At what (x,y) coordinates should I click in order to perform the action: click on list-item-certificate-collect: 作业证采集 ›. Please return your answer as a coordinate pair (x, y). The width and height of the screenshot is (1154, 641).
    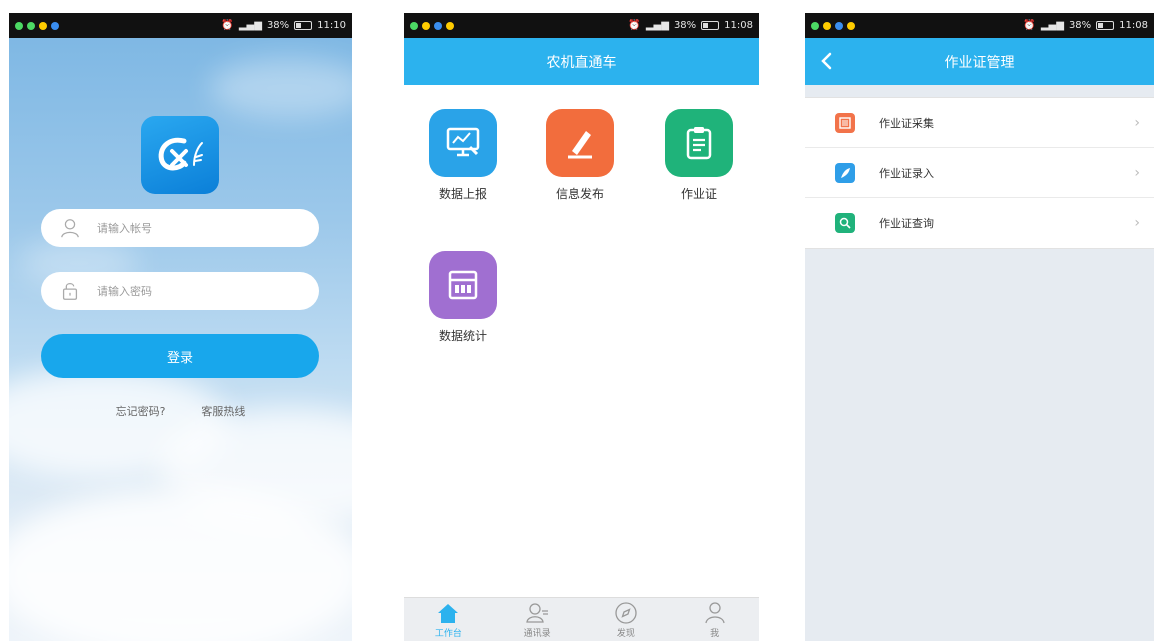
    Looking at the image, I should click on (979, 123).